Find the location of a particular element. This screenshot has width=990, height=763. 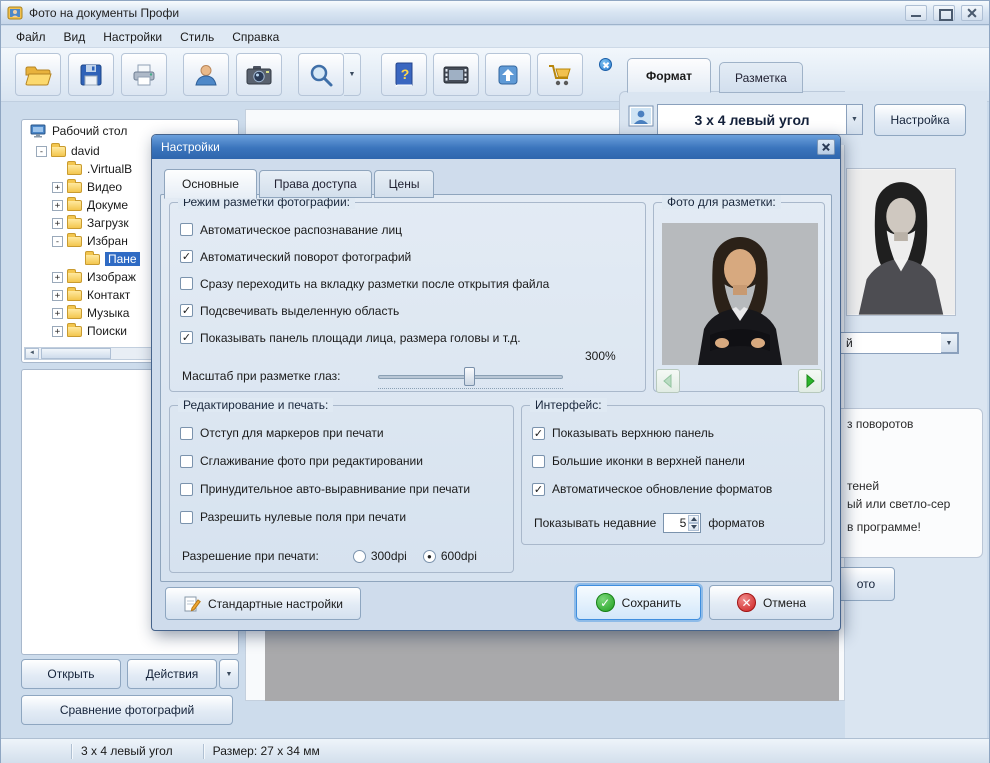

film-icon is located at coordinates (456, 74).